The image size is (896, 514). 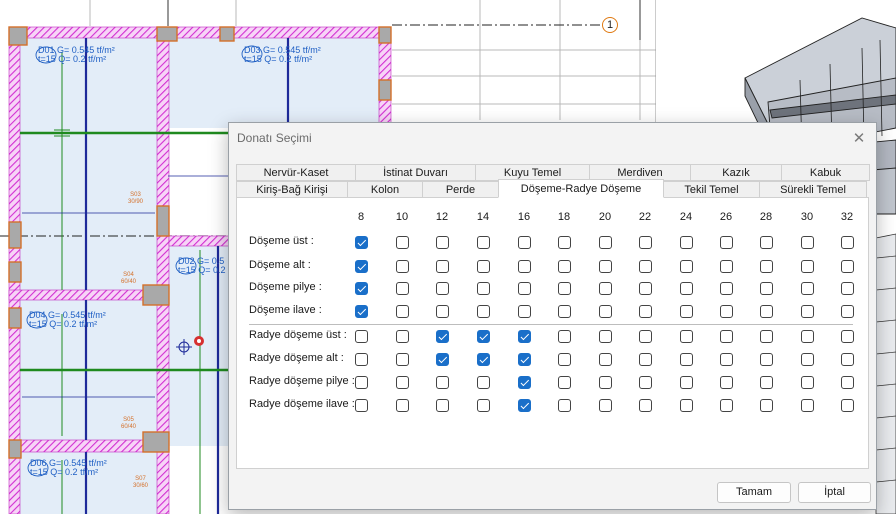 What do you see at coordinates (581, 188) in the screenshot?
I see `tab-doseme-radye-doseme: Döşeme-Radye Döşeme` at bounding box center [581, 188].